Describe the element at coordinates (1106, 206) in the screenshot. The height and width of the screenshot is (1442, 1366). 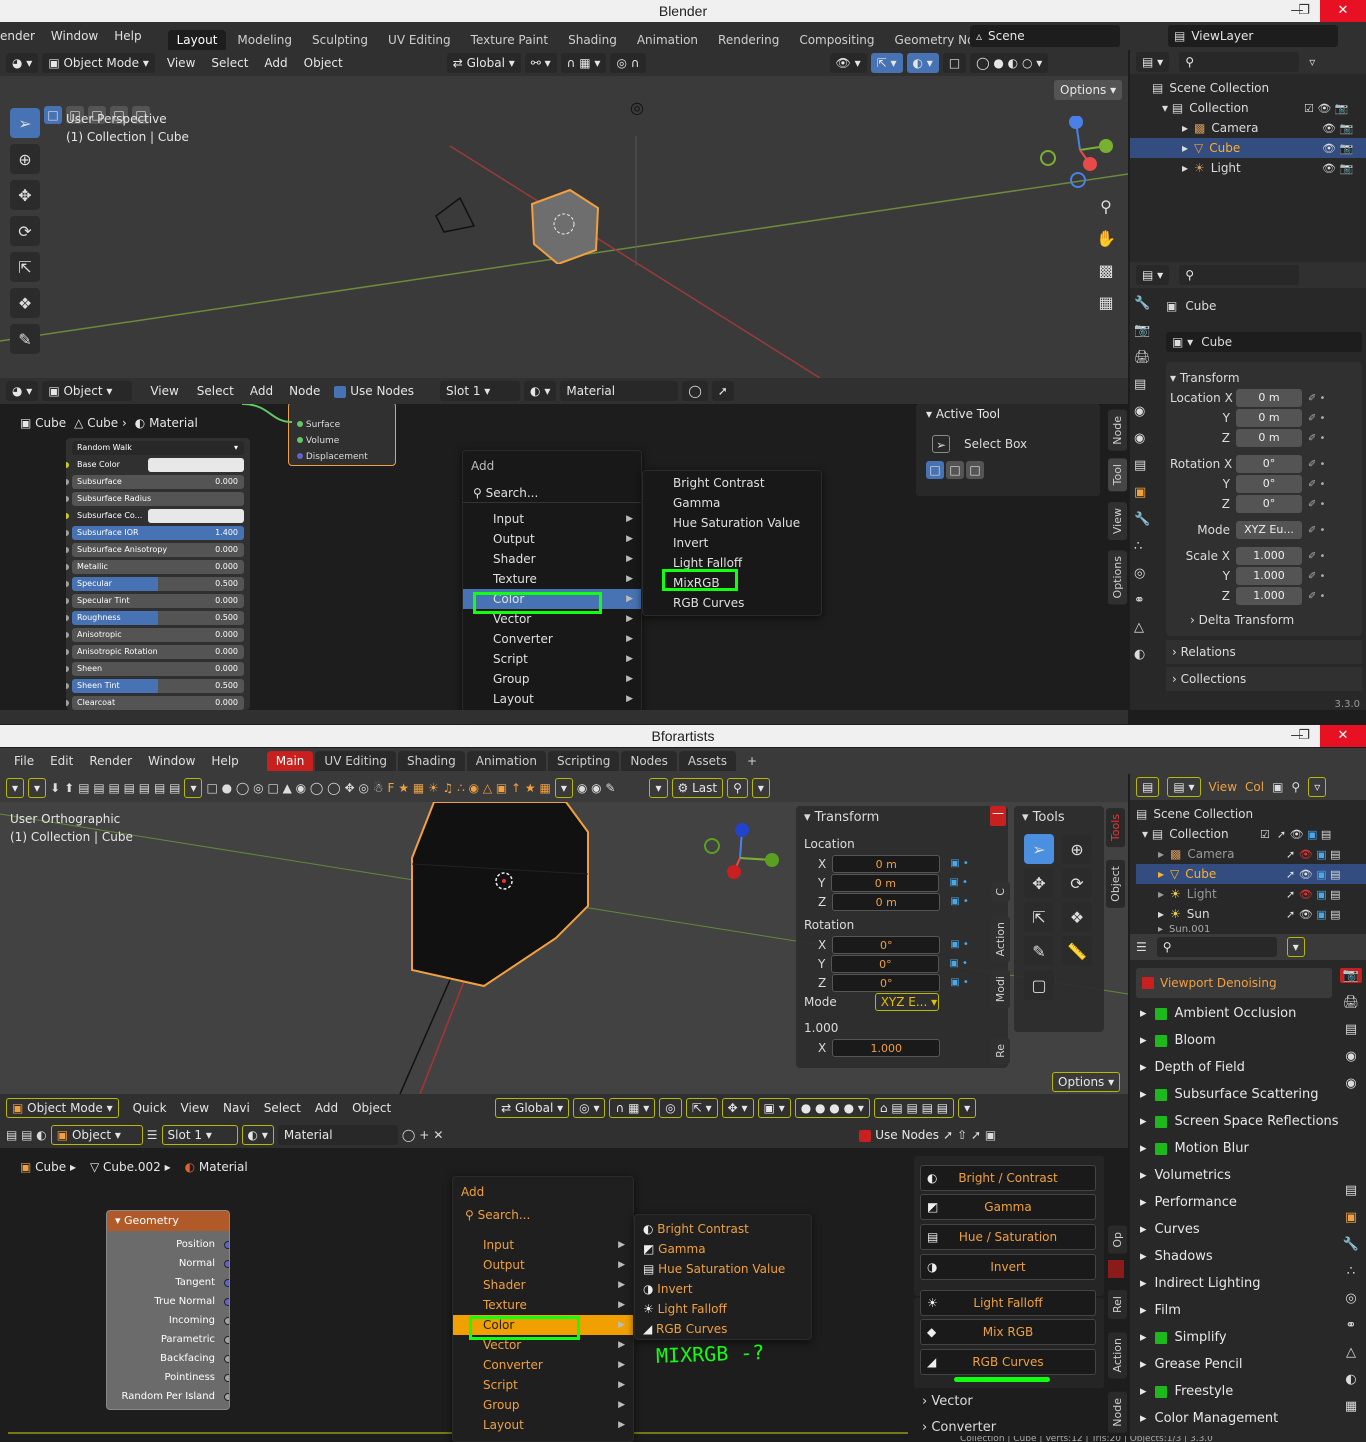
I see `zoom-icon: ⚲` at that location.